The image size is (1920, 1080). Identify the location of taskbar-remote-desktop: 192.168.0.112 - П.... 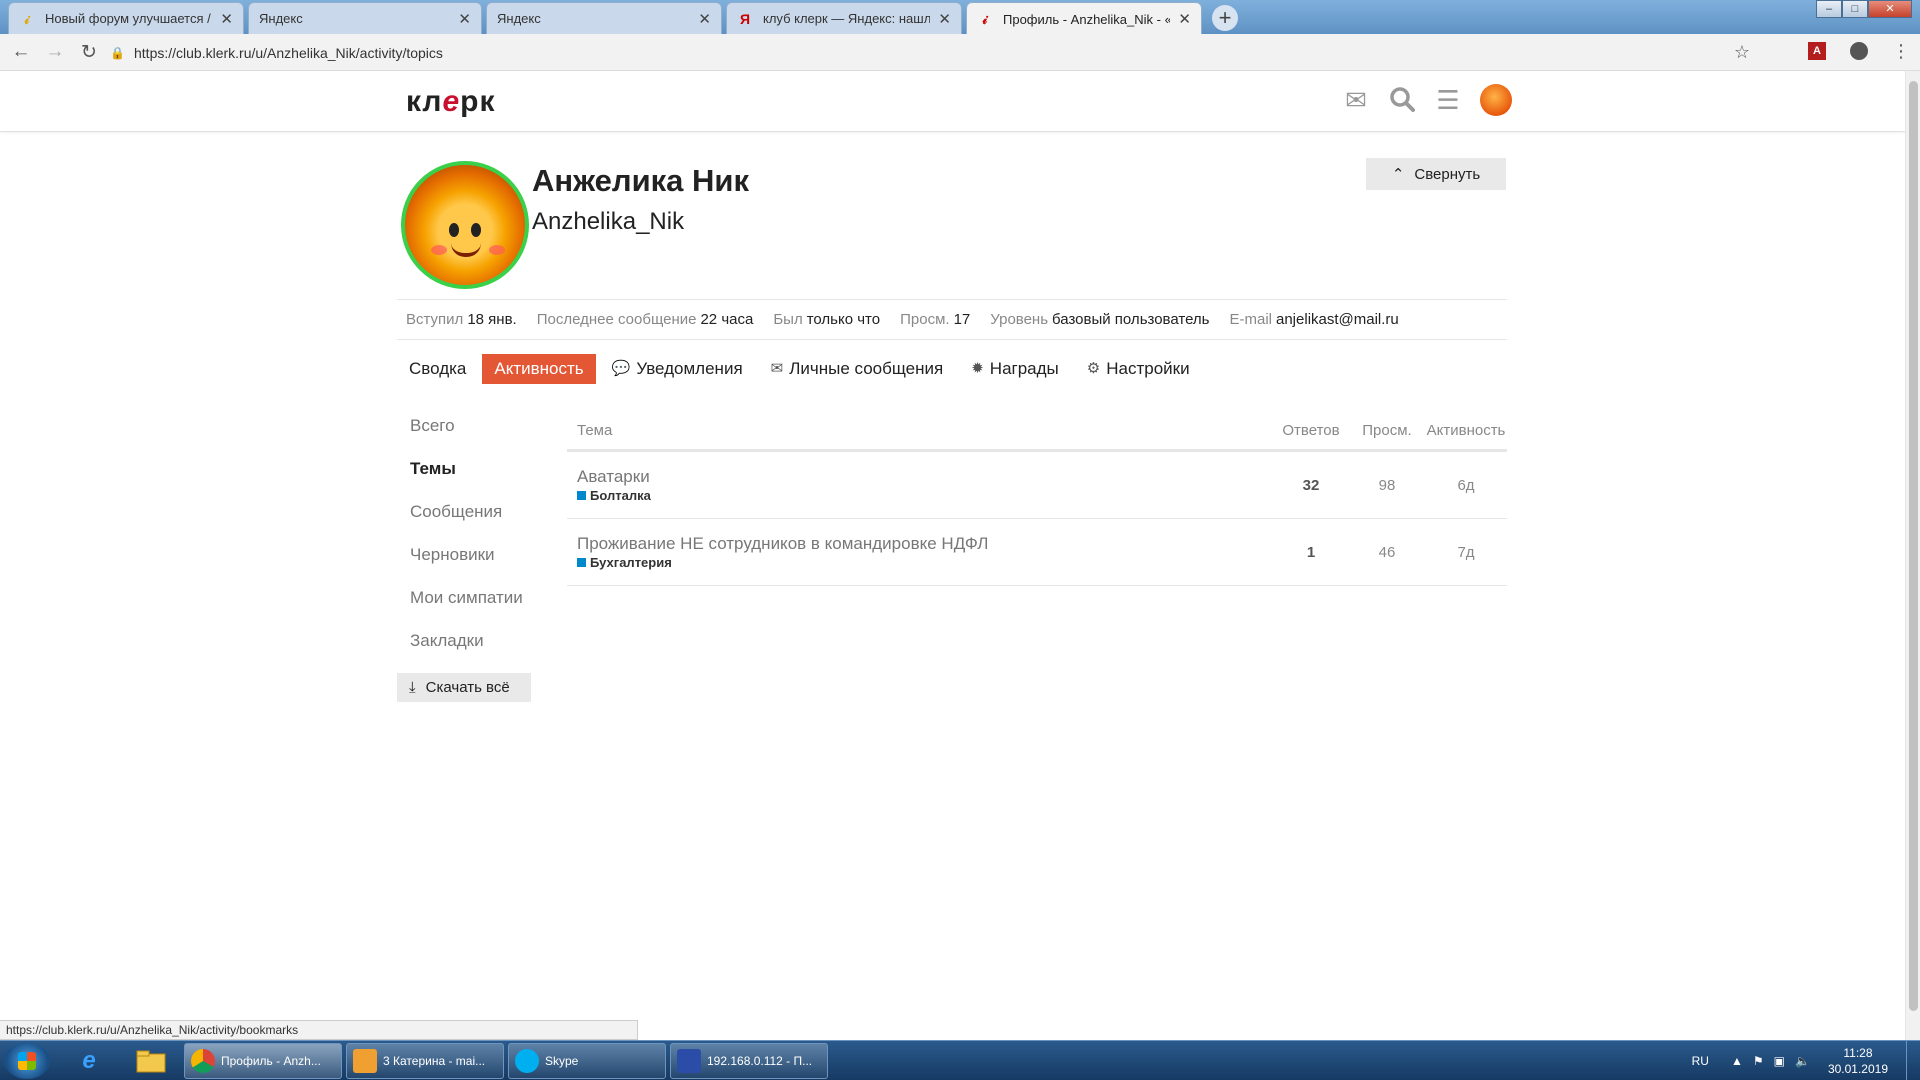
(749, 1061).